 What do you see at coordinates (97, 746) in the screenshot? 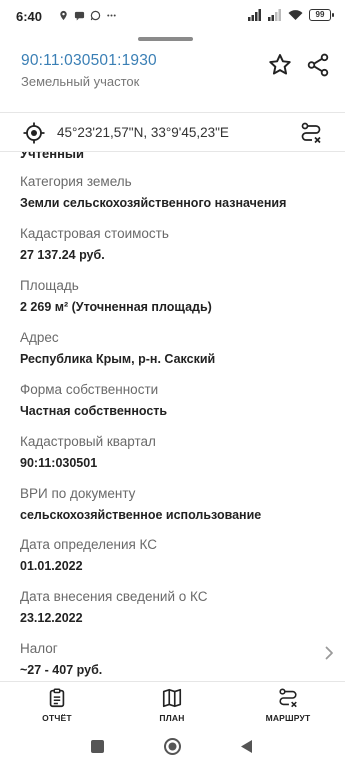
I see `recents-icon` at bounding box center [97, 746].